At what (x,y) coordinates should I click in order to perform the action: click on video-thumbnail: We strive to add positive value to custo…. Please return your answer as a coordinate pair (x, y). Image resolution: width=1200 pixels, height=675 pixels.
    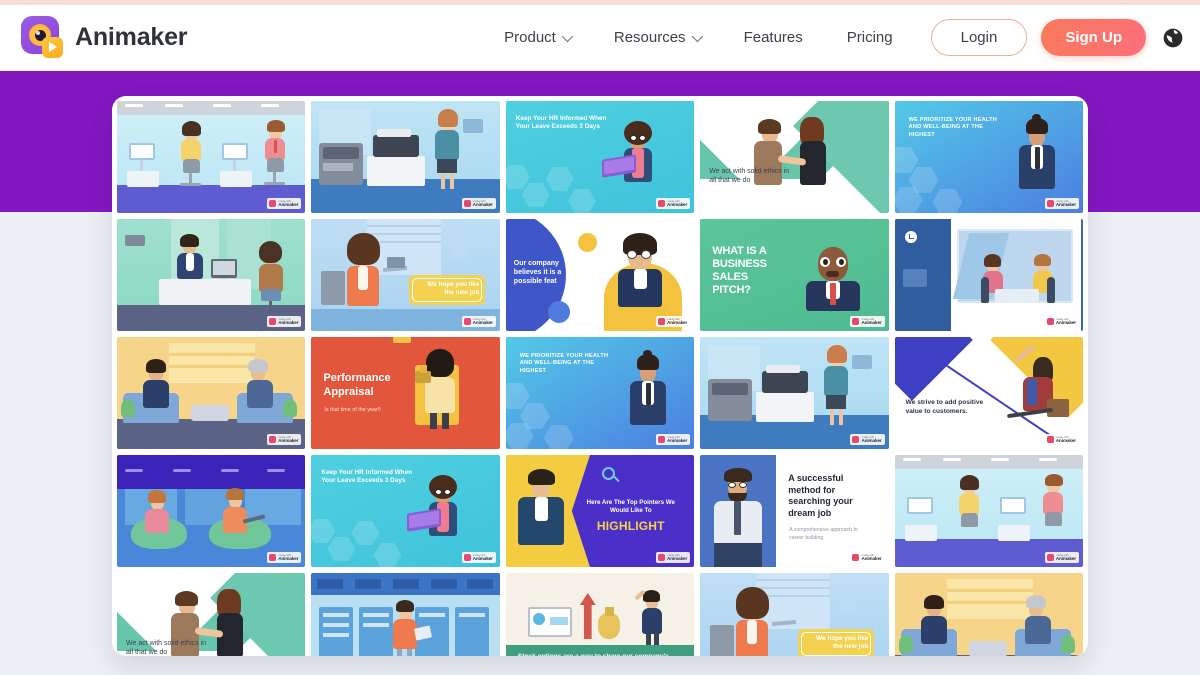
    Looking at the image, I should click on (988, 393).